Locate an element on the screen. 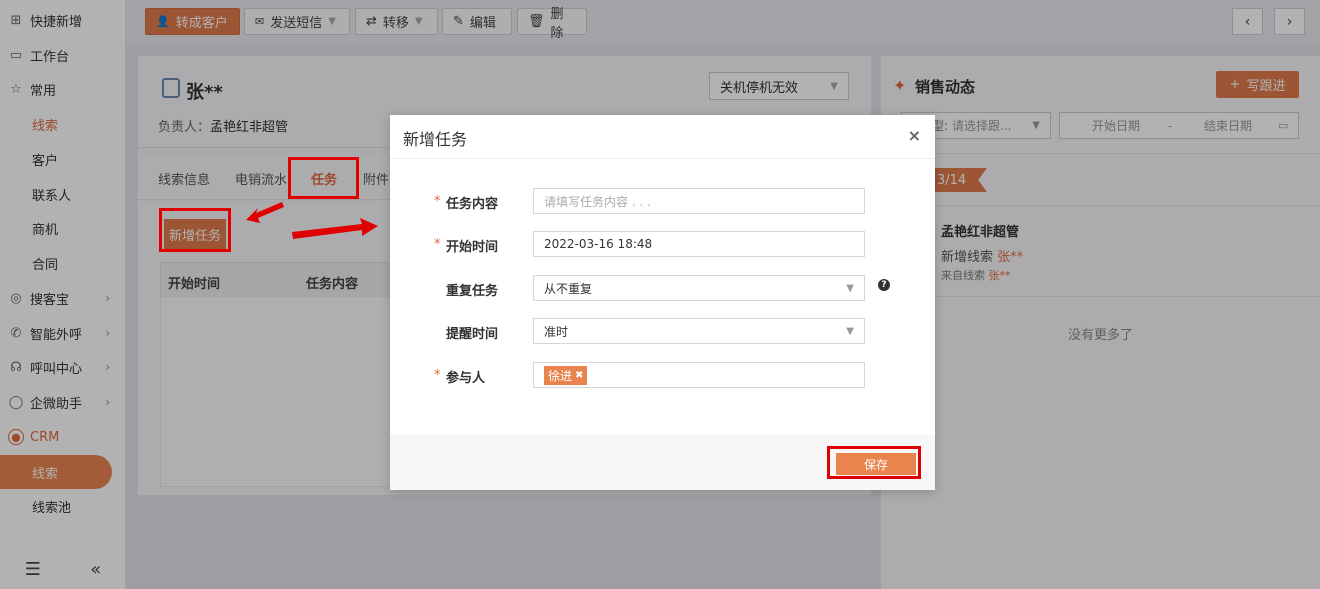 Image resolution: width=1320 pixels, height=589 pixels. highlight-add-task is located at coordinates (195, 230).